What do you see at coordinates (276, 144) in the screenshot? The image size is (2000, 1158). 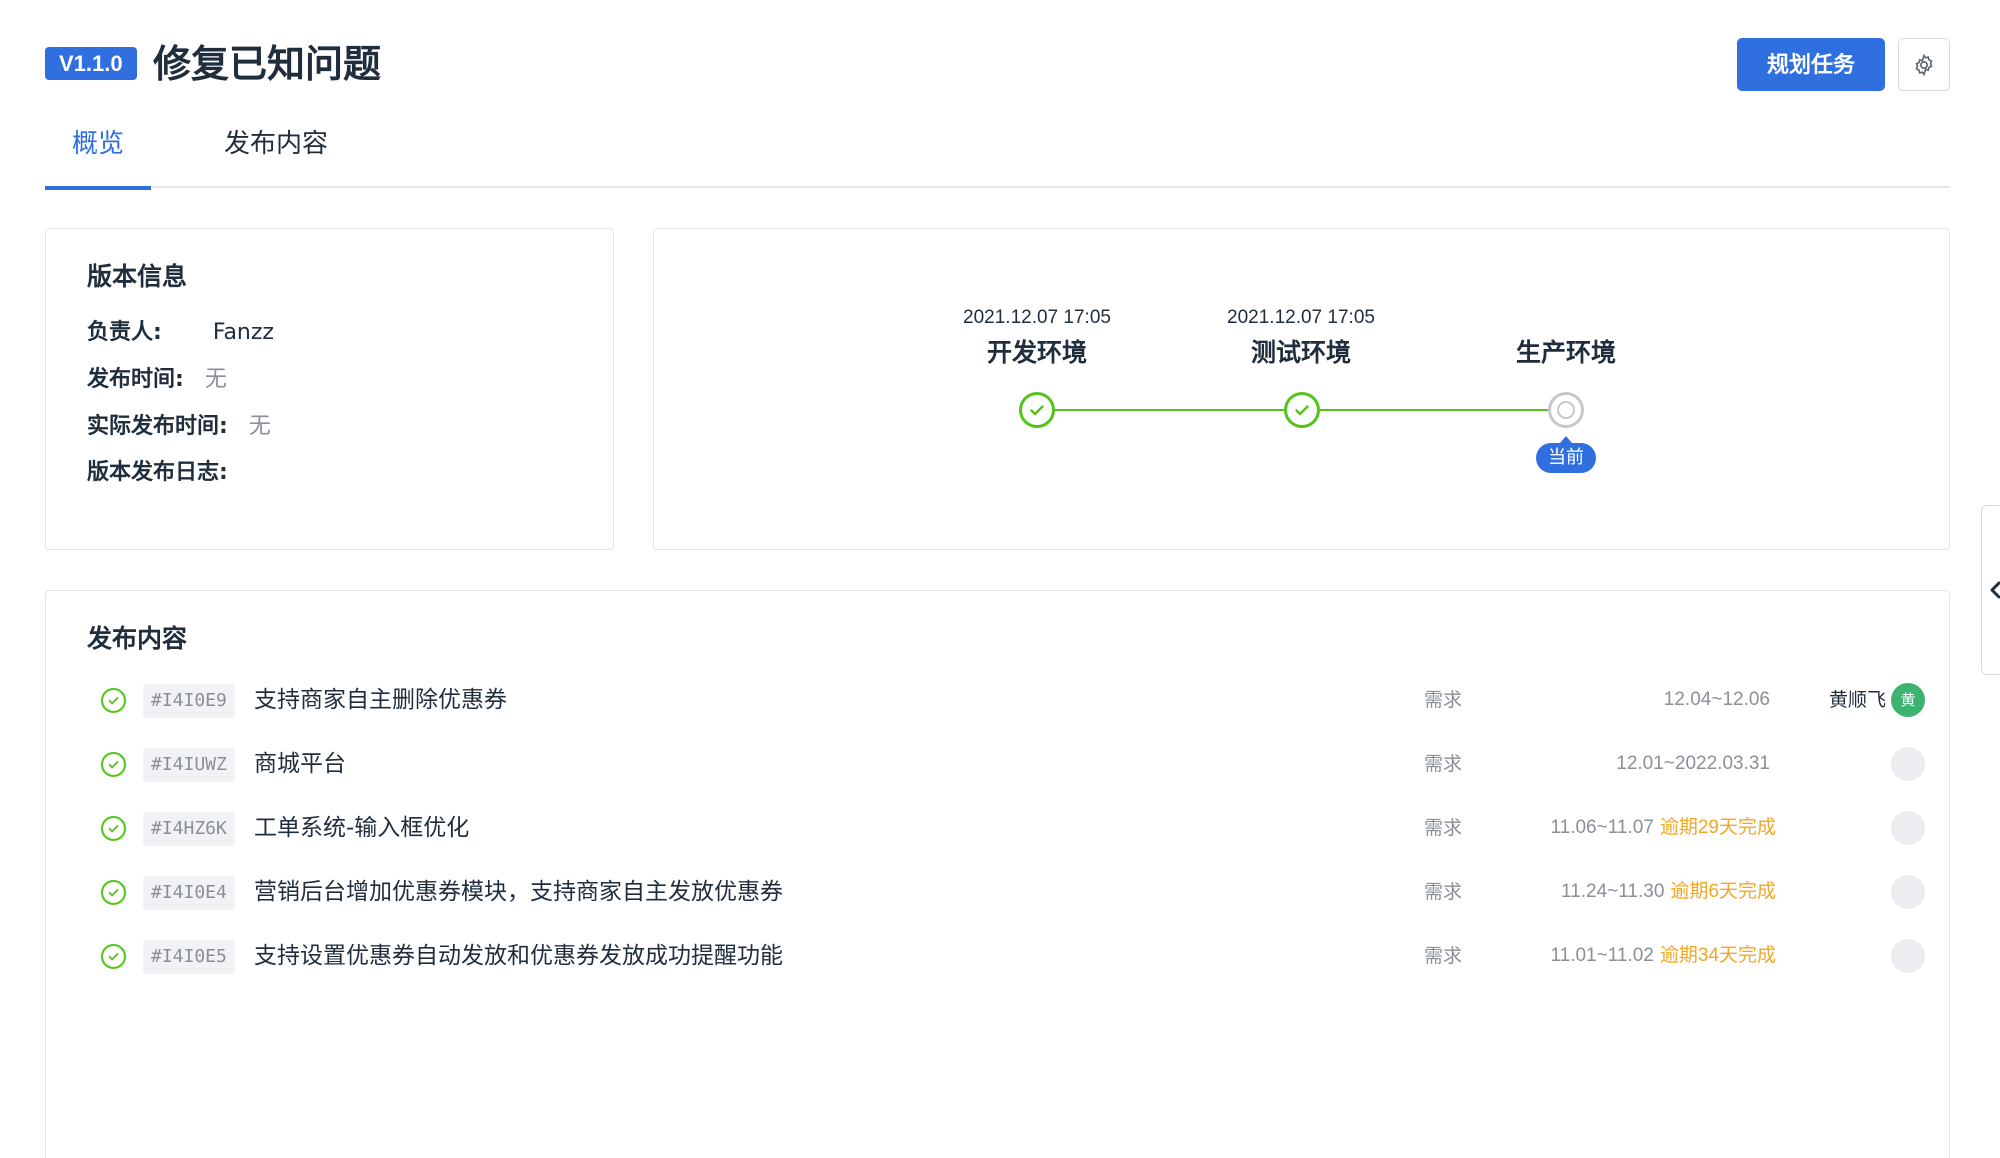 I see `tab-release-content: 发布内容` at bounding box center [276, 144].